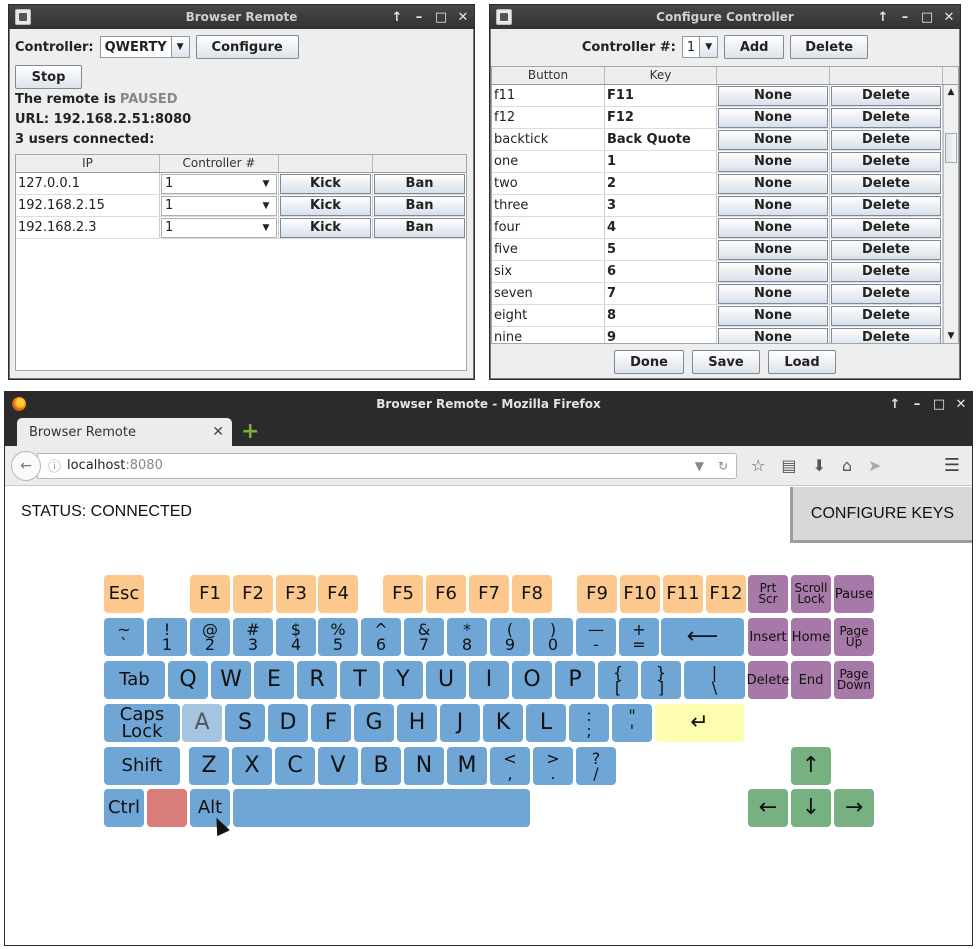 Image resolution: width=977 pixels, height=949 pixels. I want to click on key-equals: + =, so click(639, 637).